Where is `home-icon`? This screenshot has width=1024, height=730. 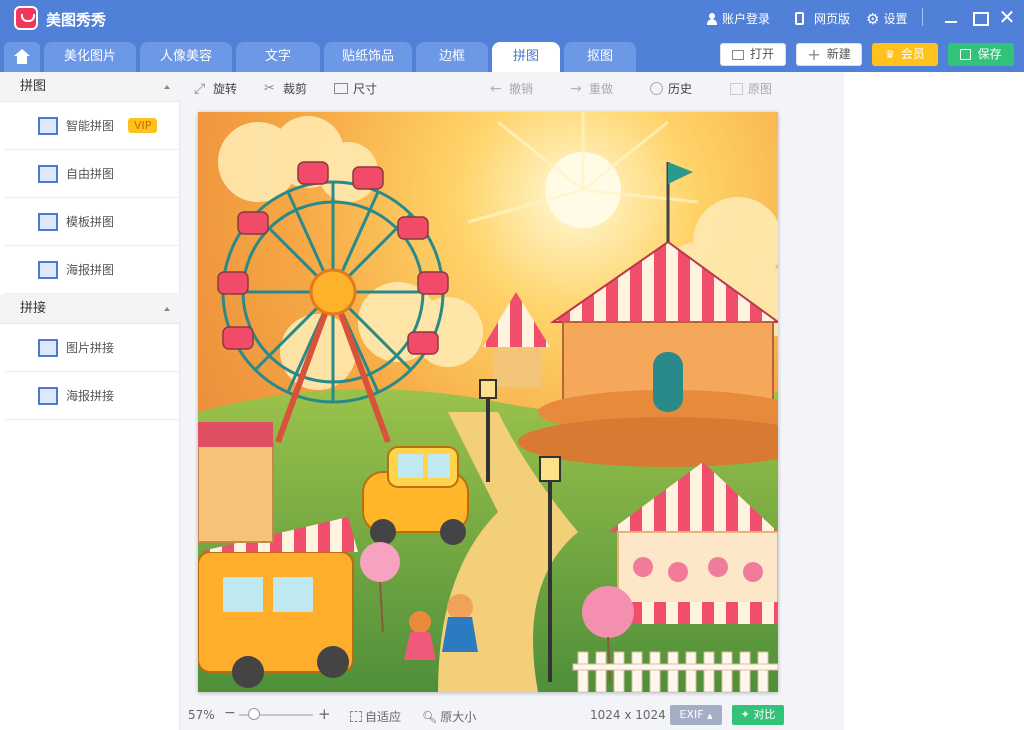
home-icon is located at coordinates (22, 56).